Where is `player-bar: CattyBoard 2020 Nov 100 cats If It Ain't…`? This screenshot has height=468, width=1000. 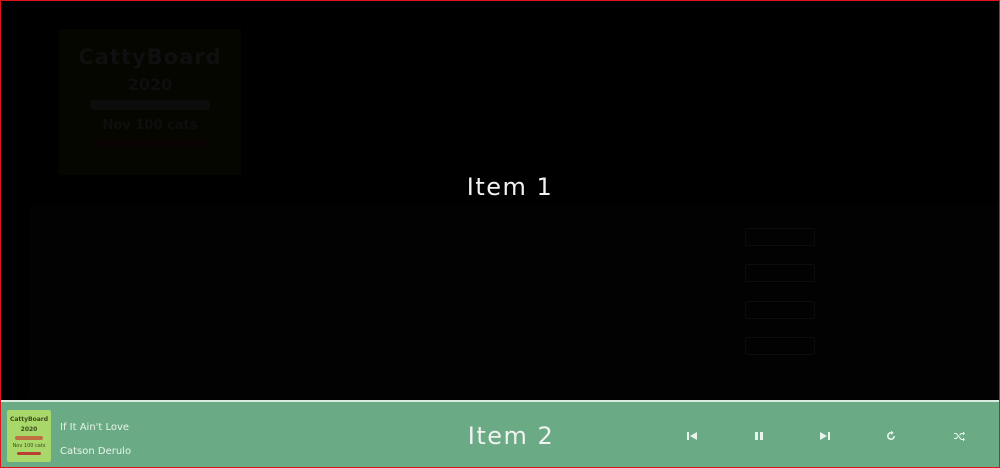 player-bar: CattyBoard 2020 Nov 100 cats If It Ain't… is located at coordinates (500, 433).